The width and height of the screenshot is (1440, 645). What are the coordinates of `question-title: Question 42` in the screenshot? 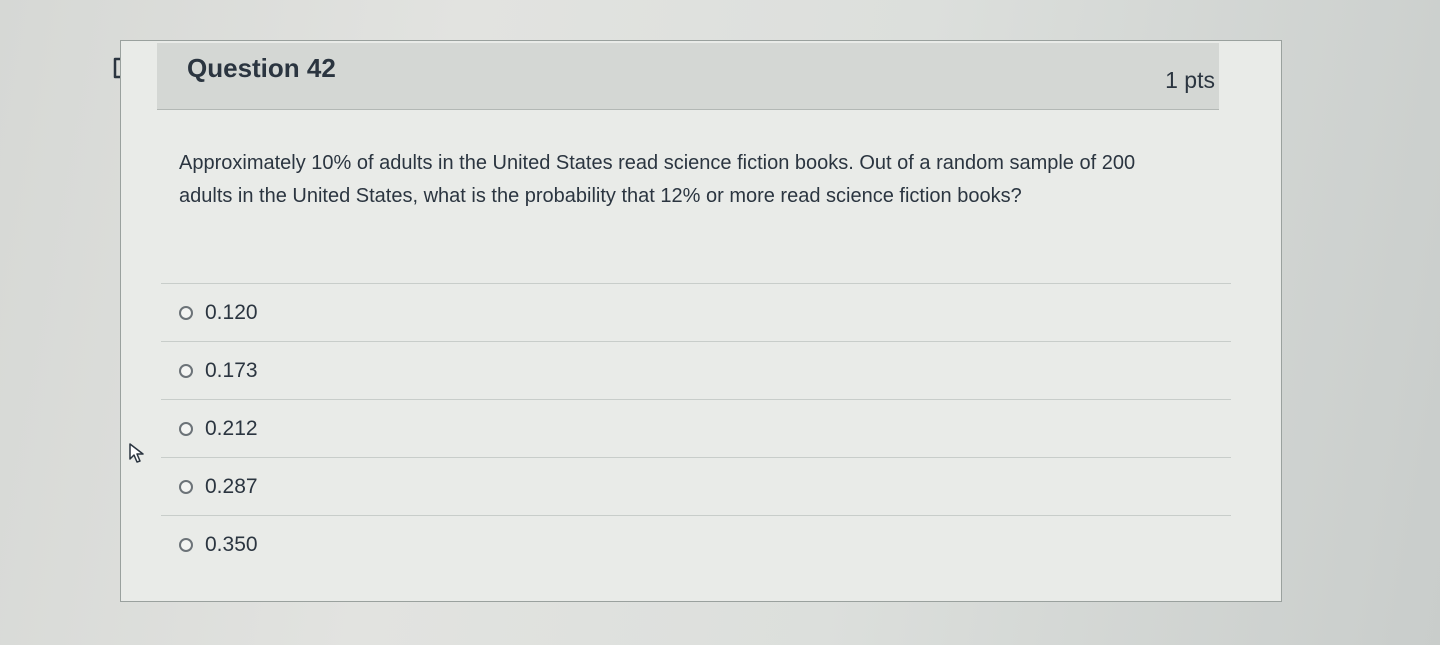 It's located at (261, 68).